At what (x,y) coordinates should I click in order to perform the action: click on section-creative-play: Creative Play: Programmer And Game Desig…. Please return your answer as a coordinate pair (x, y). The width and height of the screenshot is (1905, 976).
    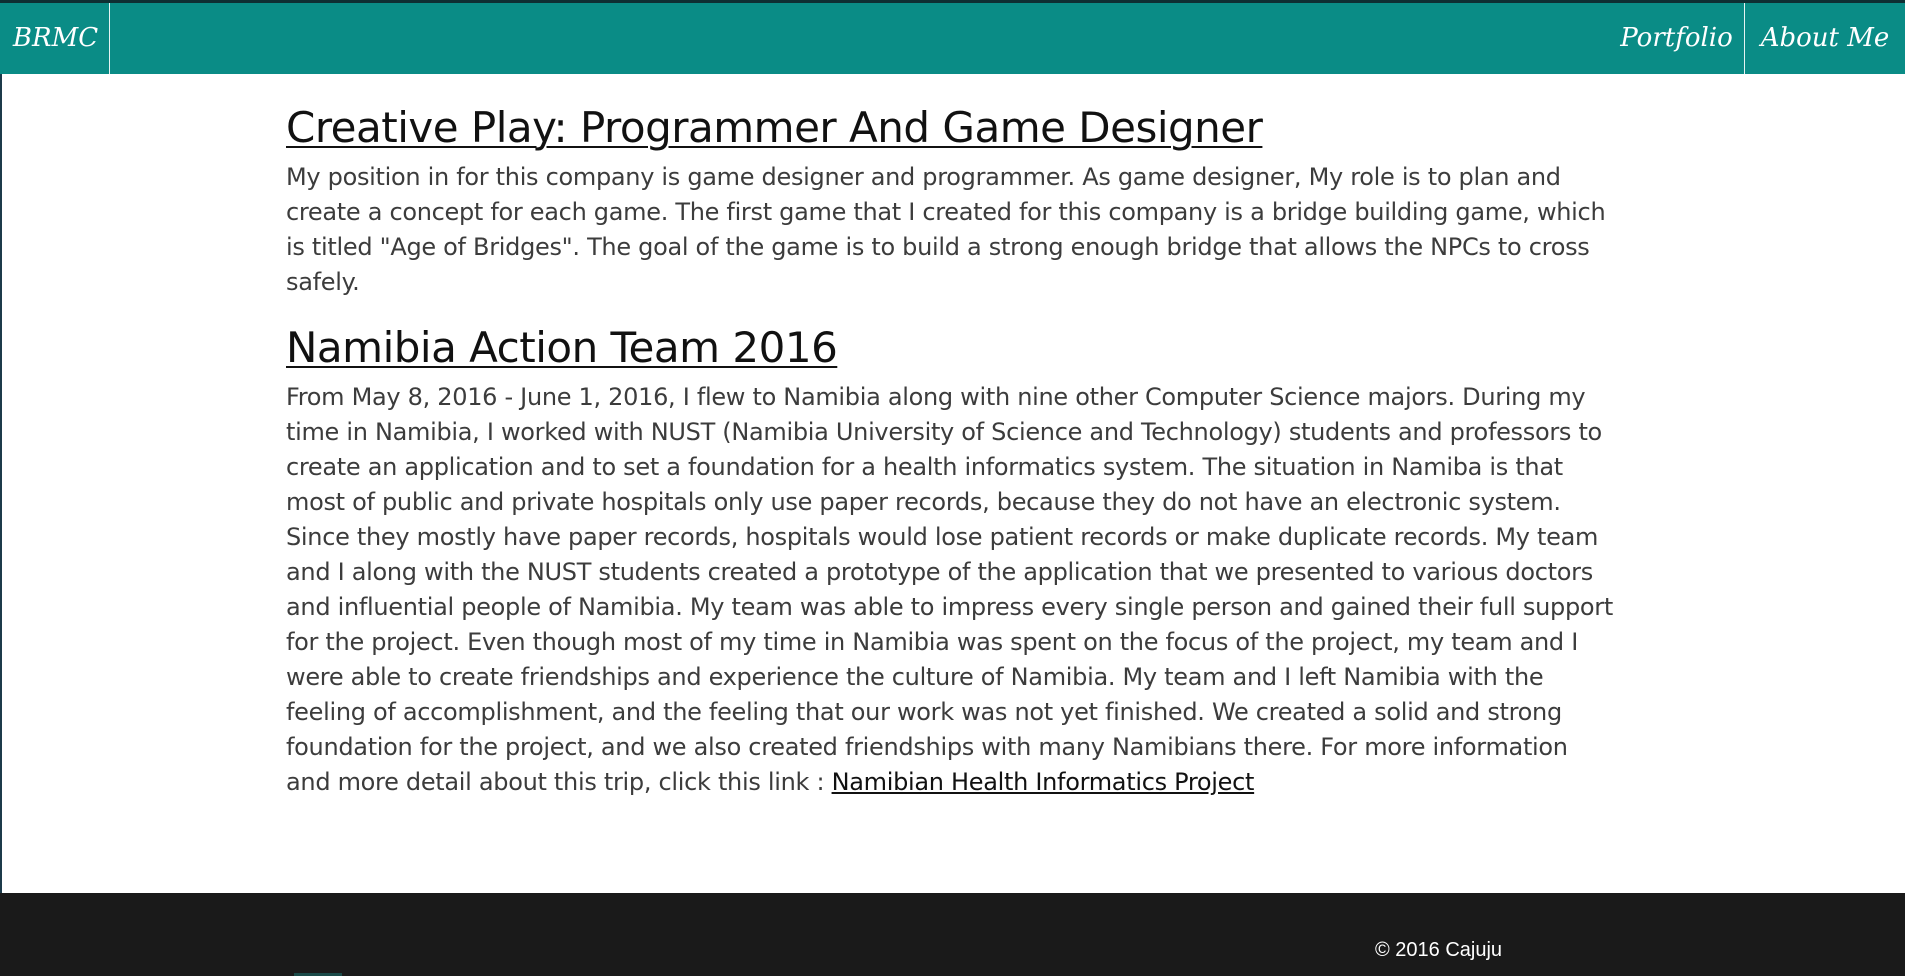
    Looking at the image, I should click on (951, 200).